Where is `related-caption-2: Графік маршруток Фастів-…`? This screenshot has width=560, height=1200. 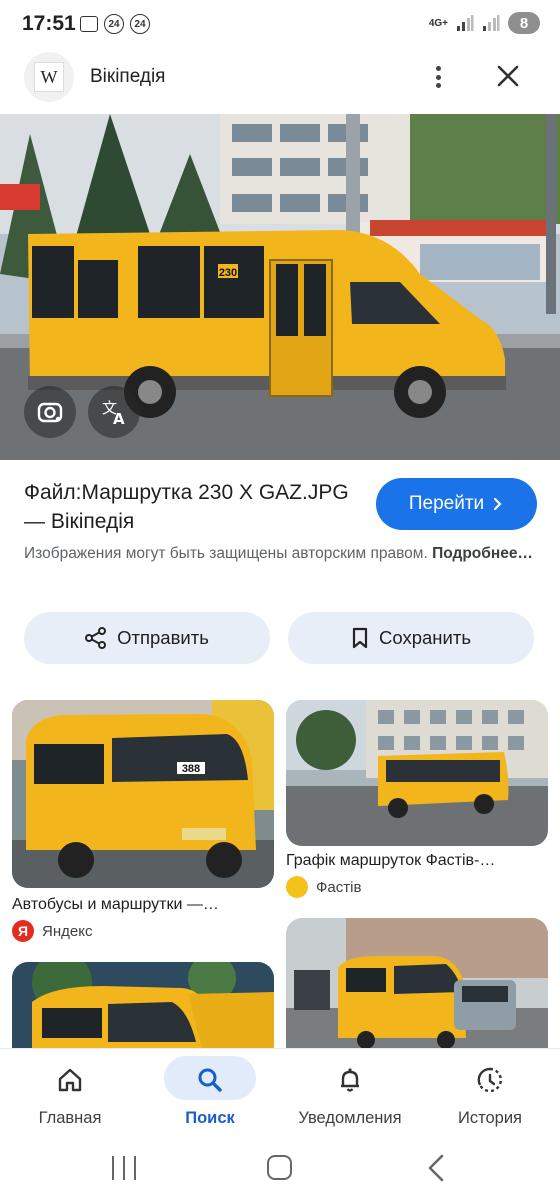
related-caption-2: Графік маршруток Фастів-… is located at coordinates (390, 861).